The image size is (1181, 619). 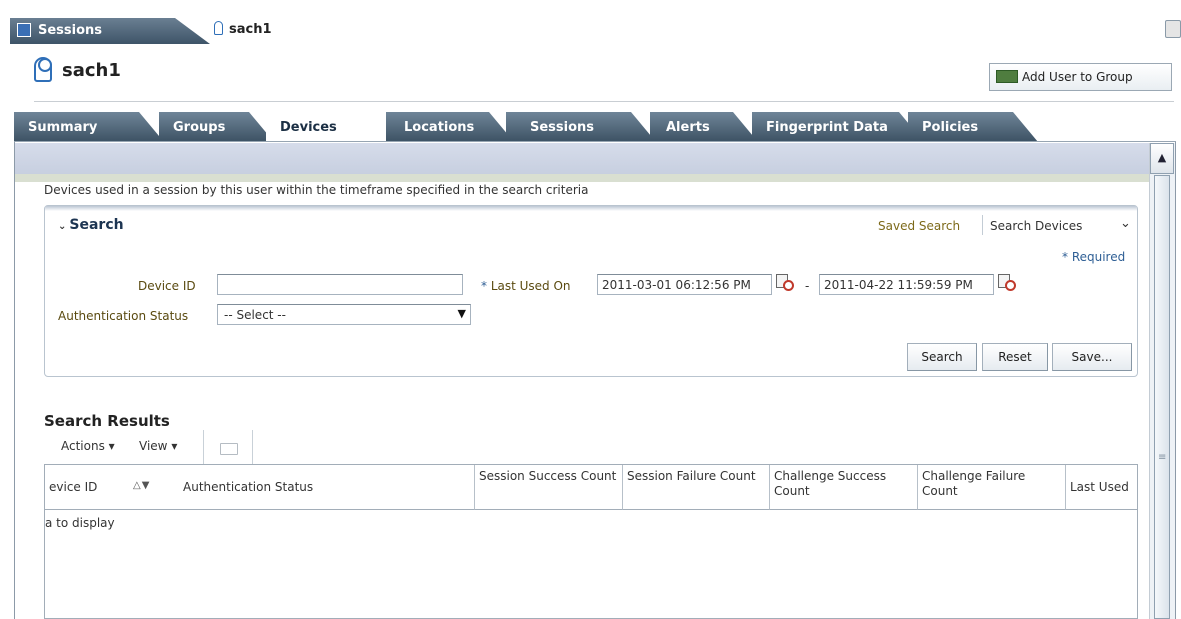 I want to click on scroll-up-icon: ▲, so click(x=1162, y=158).